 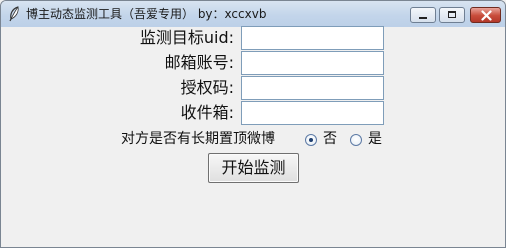 I want to click on uid-label: 监测目标uid:, so click(x=186, y=37).